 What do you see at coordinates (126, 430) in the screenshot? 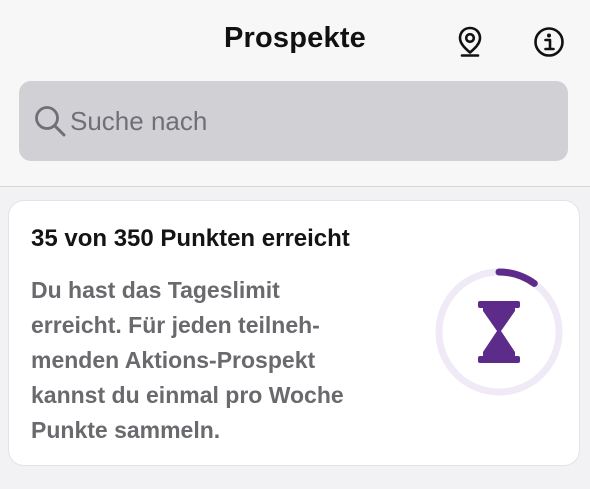
I see `message-line: Punkte sammeln.` at bounding box center [126, 430].